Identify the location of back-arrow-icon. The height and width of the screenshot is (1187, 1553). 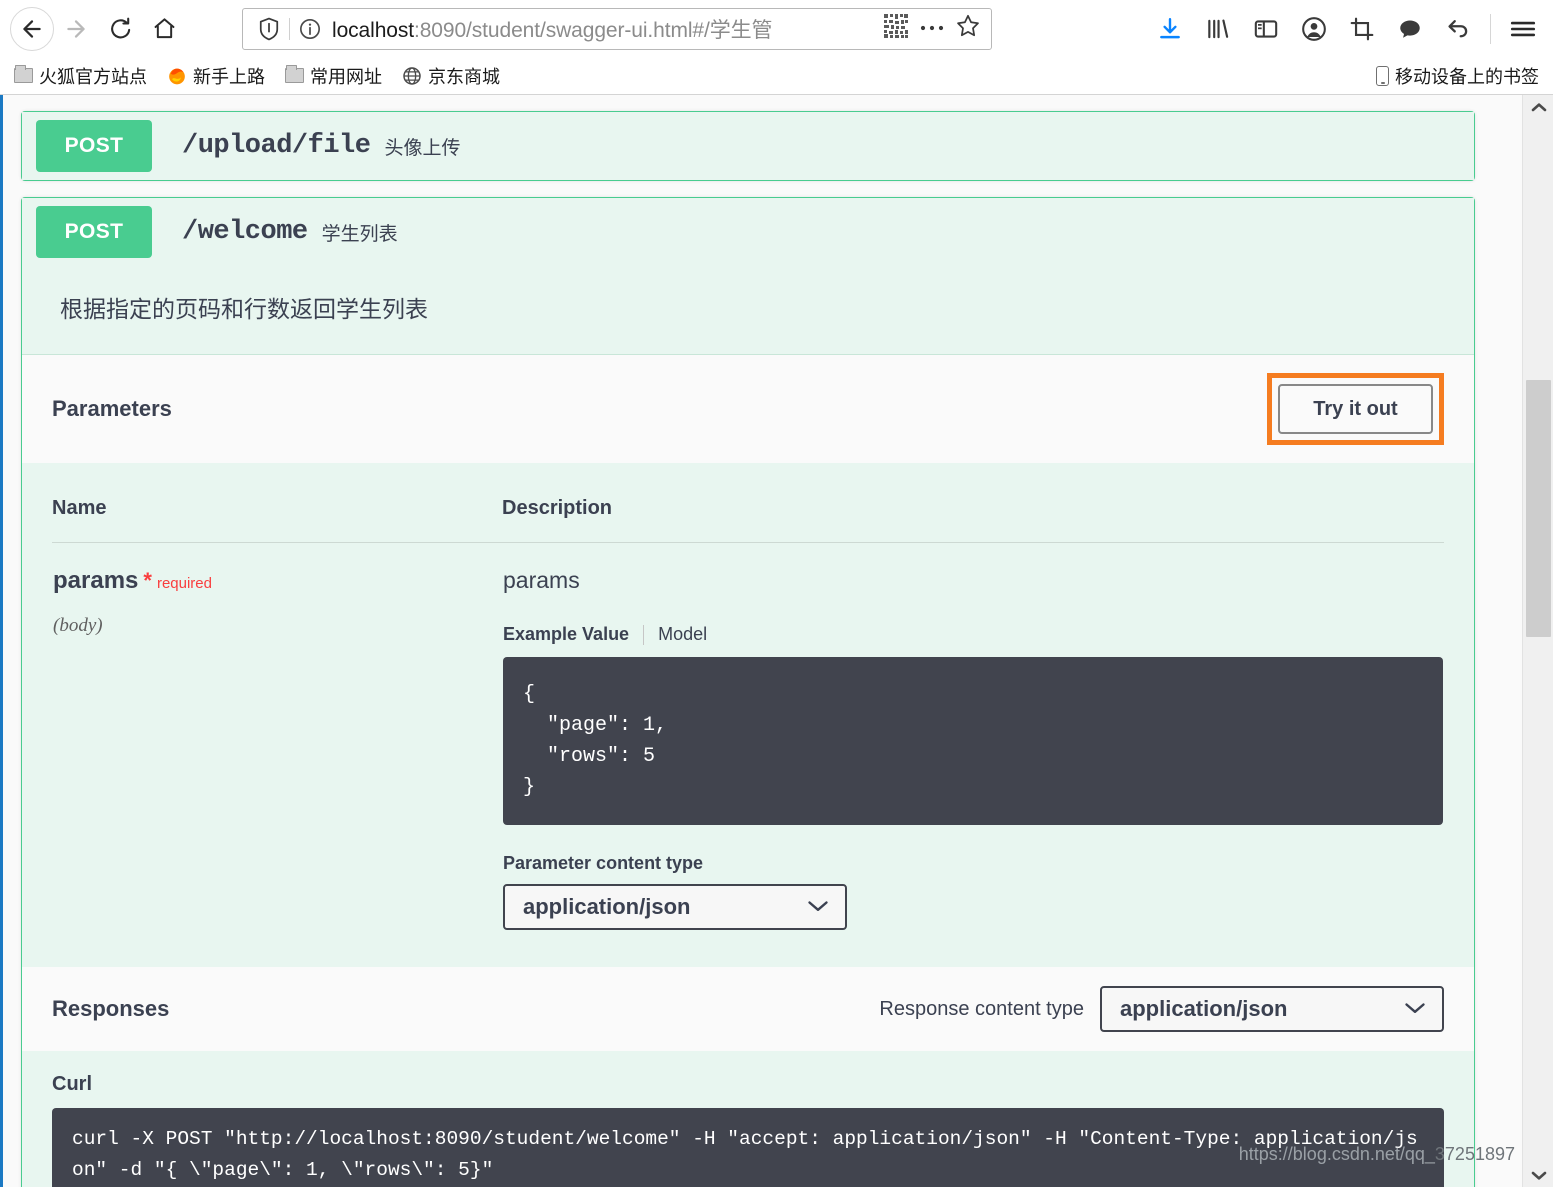
(32, 28).